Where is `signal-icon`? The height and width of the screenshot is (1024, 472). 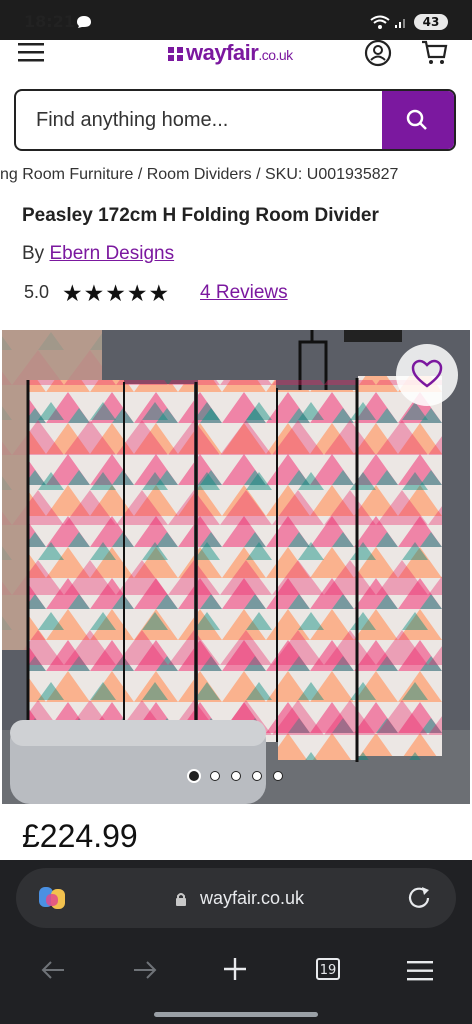
signal-icon is located at coordinates (400, 23).